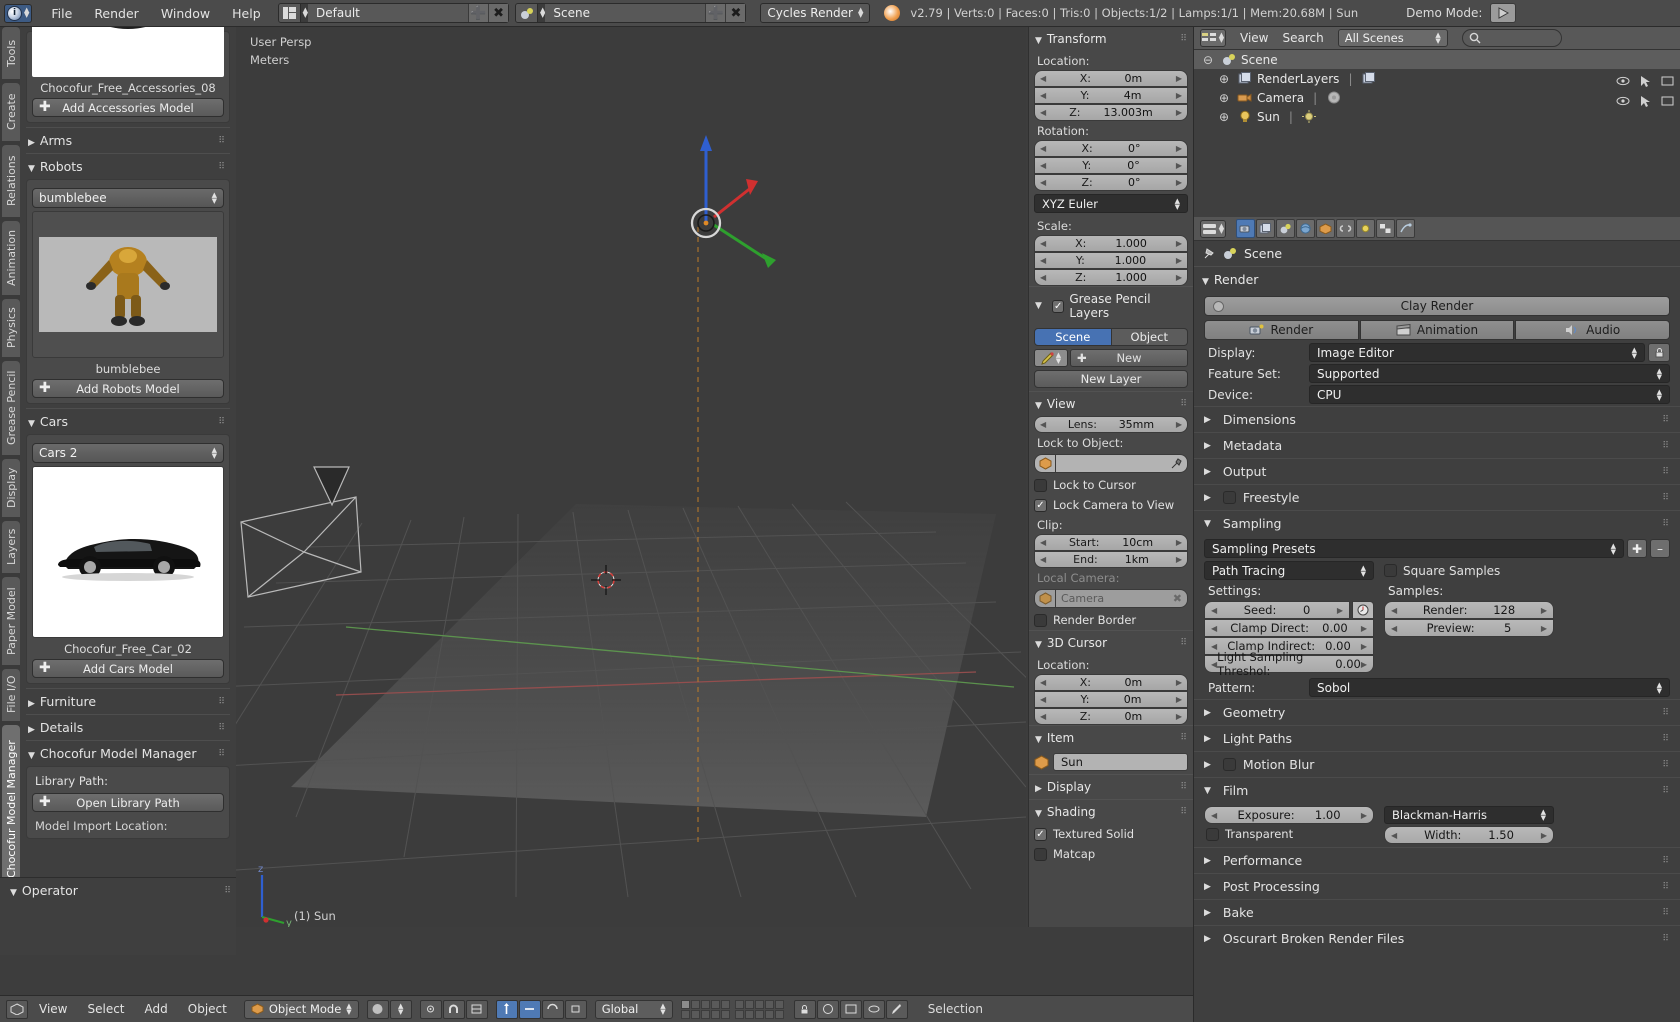  What do you see at coordinates (128, 668) in the screenshot?
I see `add-cars-model-button: ✚ Add Cars Model` at bounding box center [128, 668].